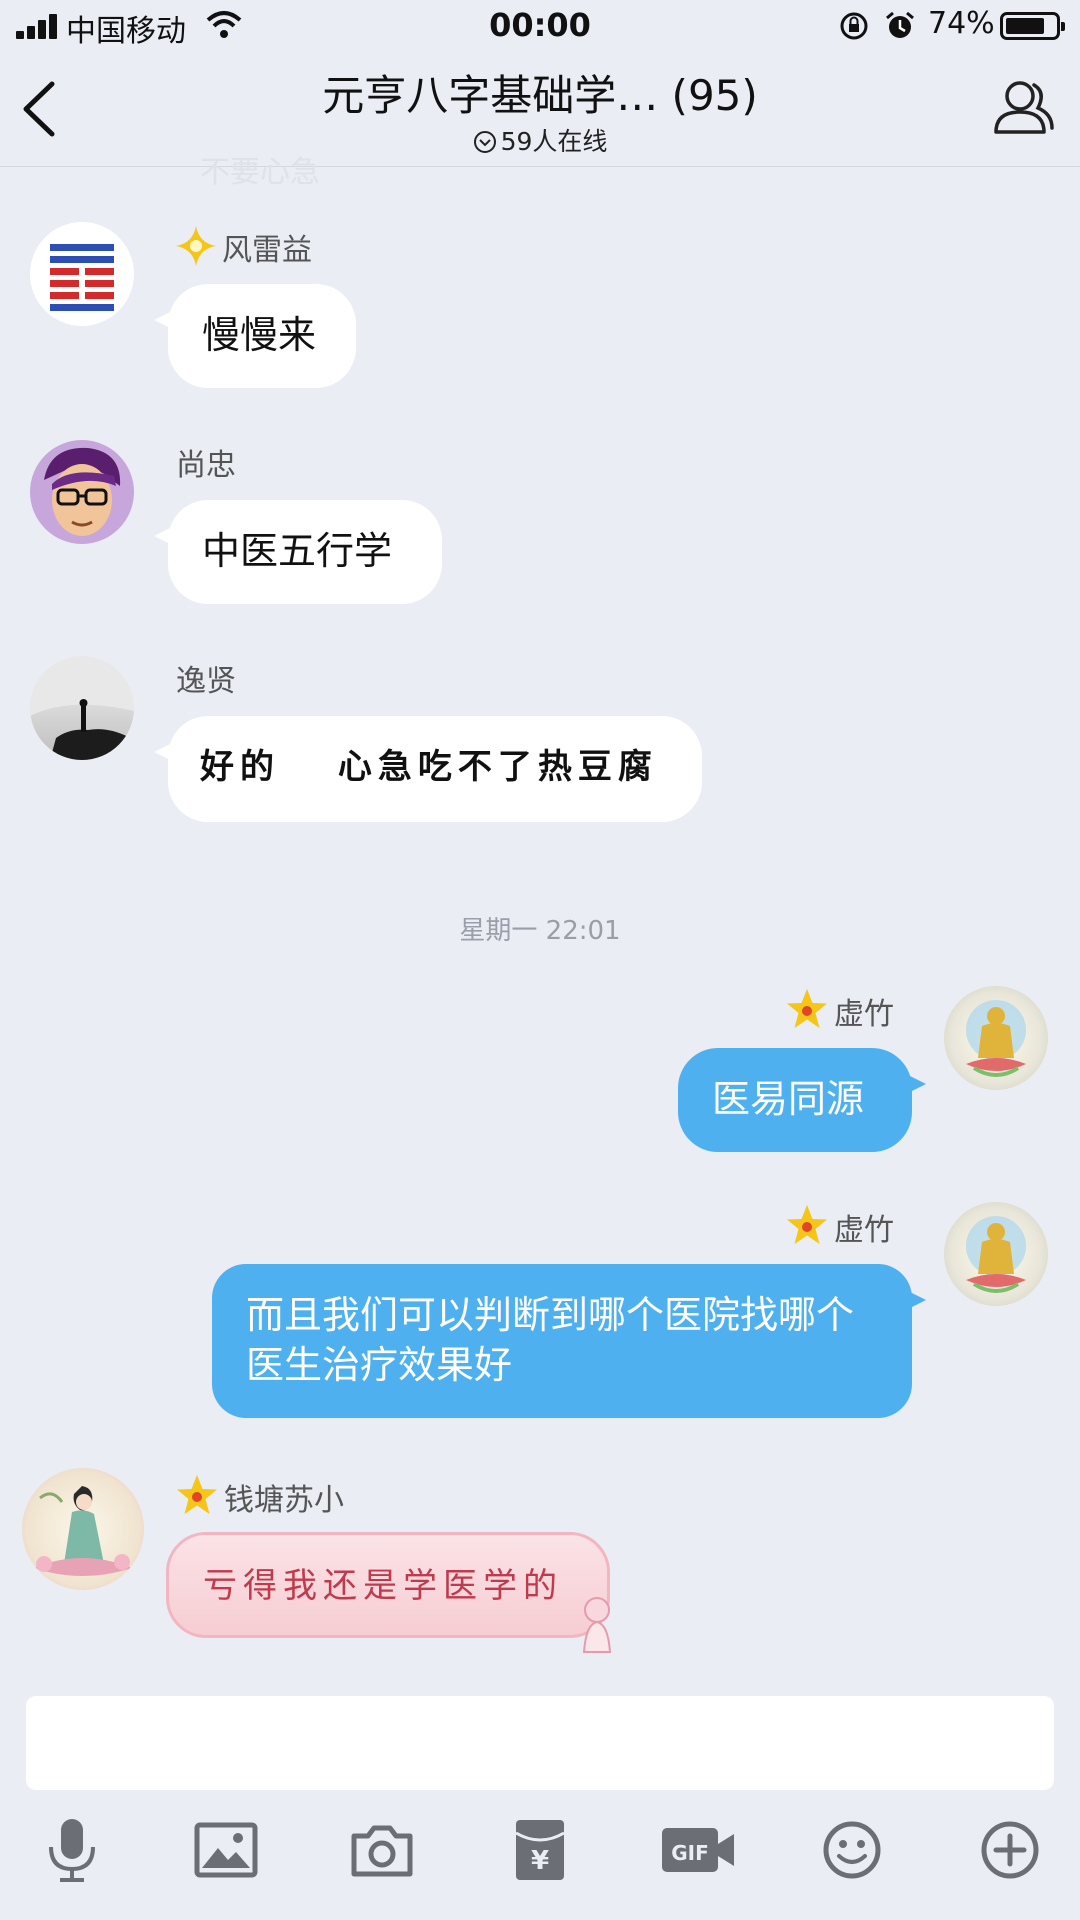 The width and height of the screenshot is (1080, 1920). I want to click on message-bubble: 亏得我还是学医学的, so click(388, 1585).